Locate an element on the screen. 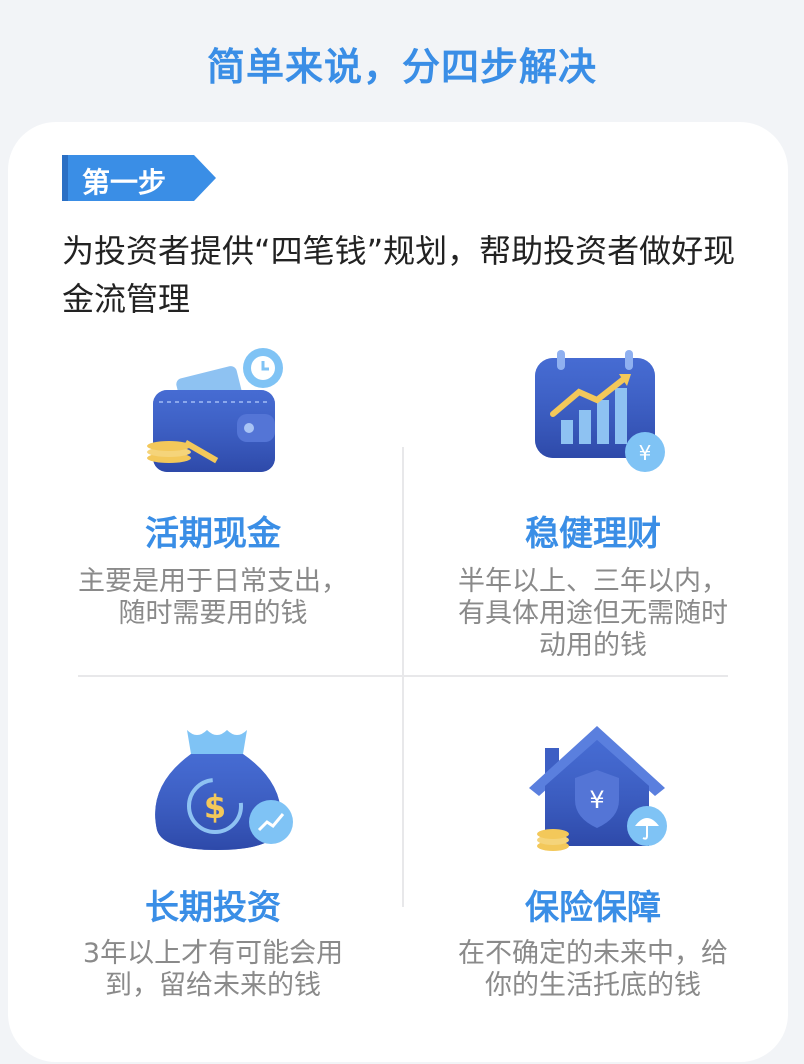  item-title: 保险保障 is located at coordinates (593, 908).